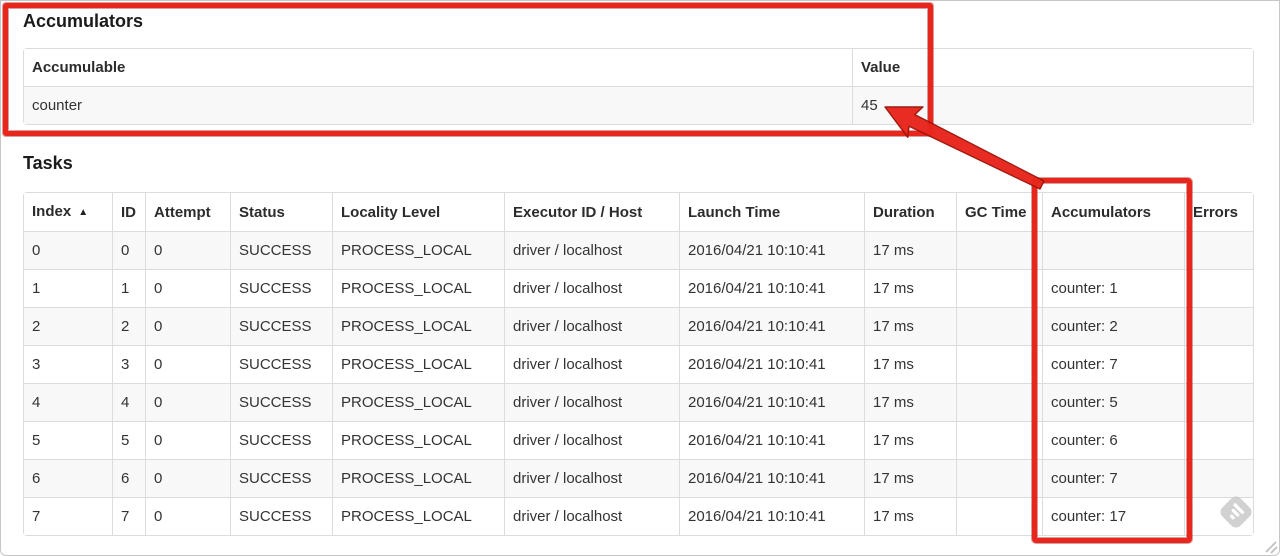 Image resolution: width=1280 pixels, height=556 pixels. I want to click on cell: 45, so click(1052, 105).